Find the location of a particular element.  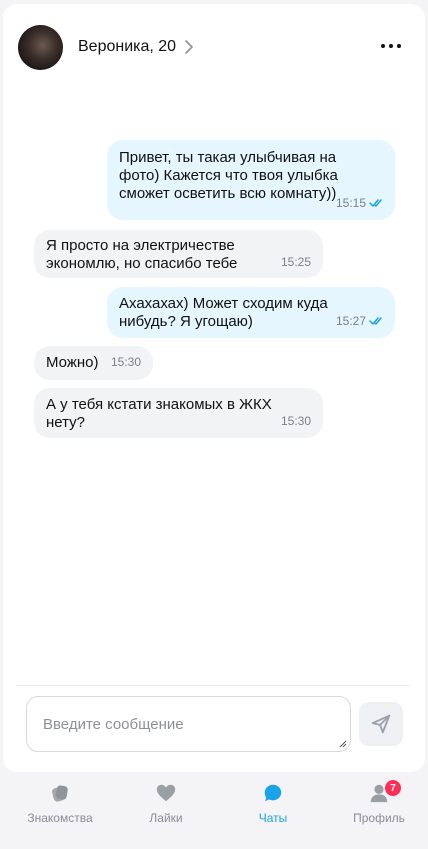

send-button is located at coordinates (381, 724).